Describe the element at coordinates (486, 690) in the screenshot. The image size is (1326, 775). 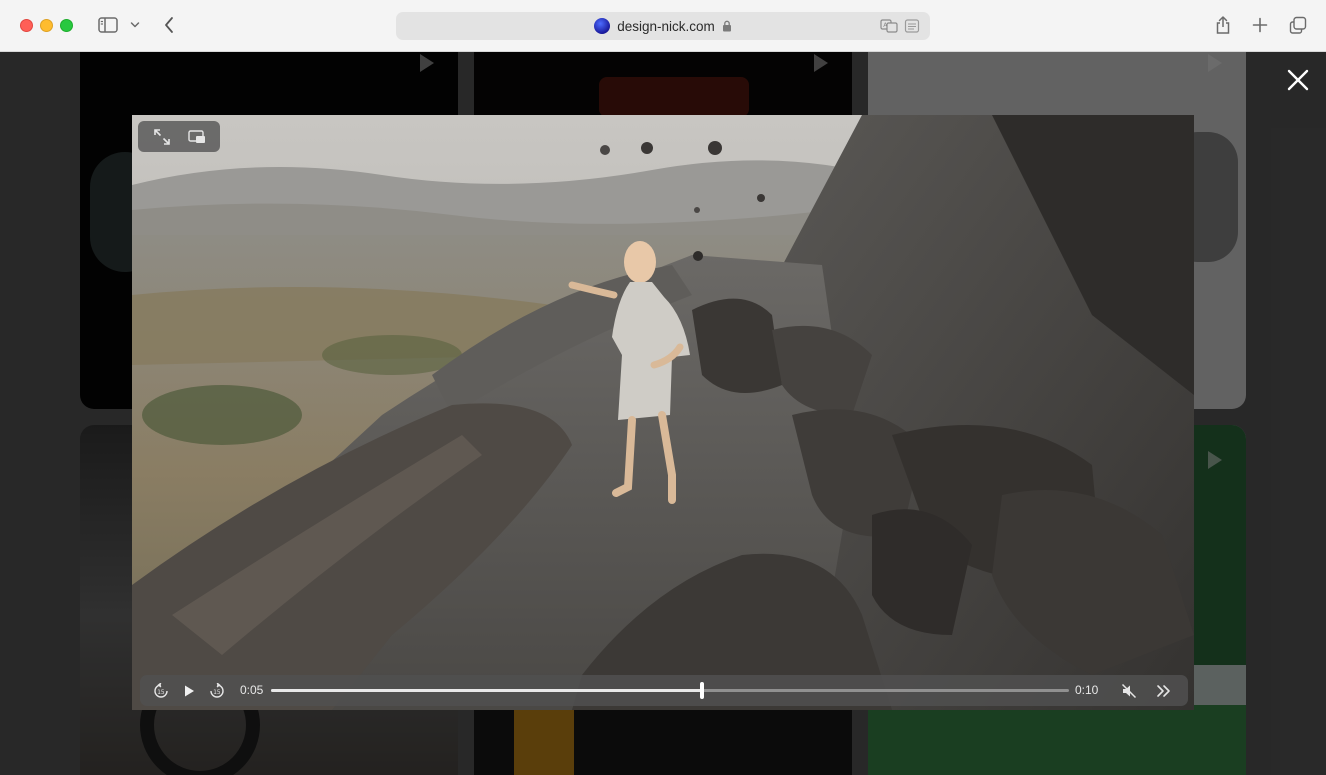
I see `progress-fill` at that location.